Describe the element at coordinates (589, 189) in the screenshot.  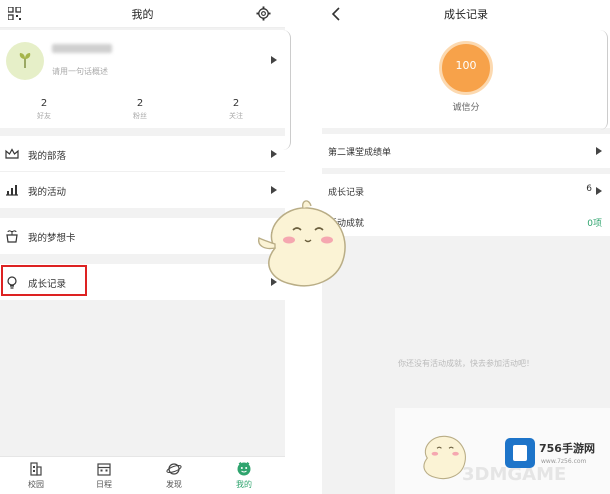
I see `growth-record-count: 6` at that location.